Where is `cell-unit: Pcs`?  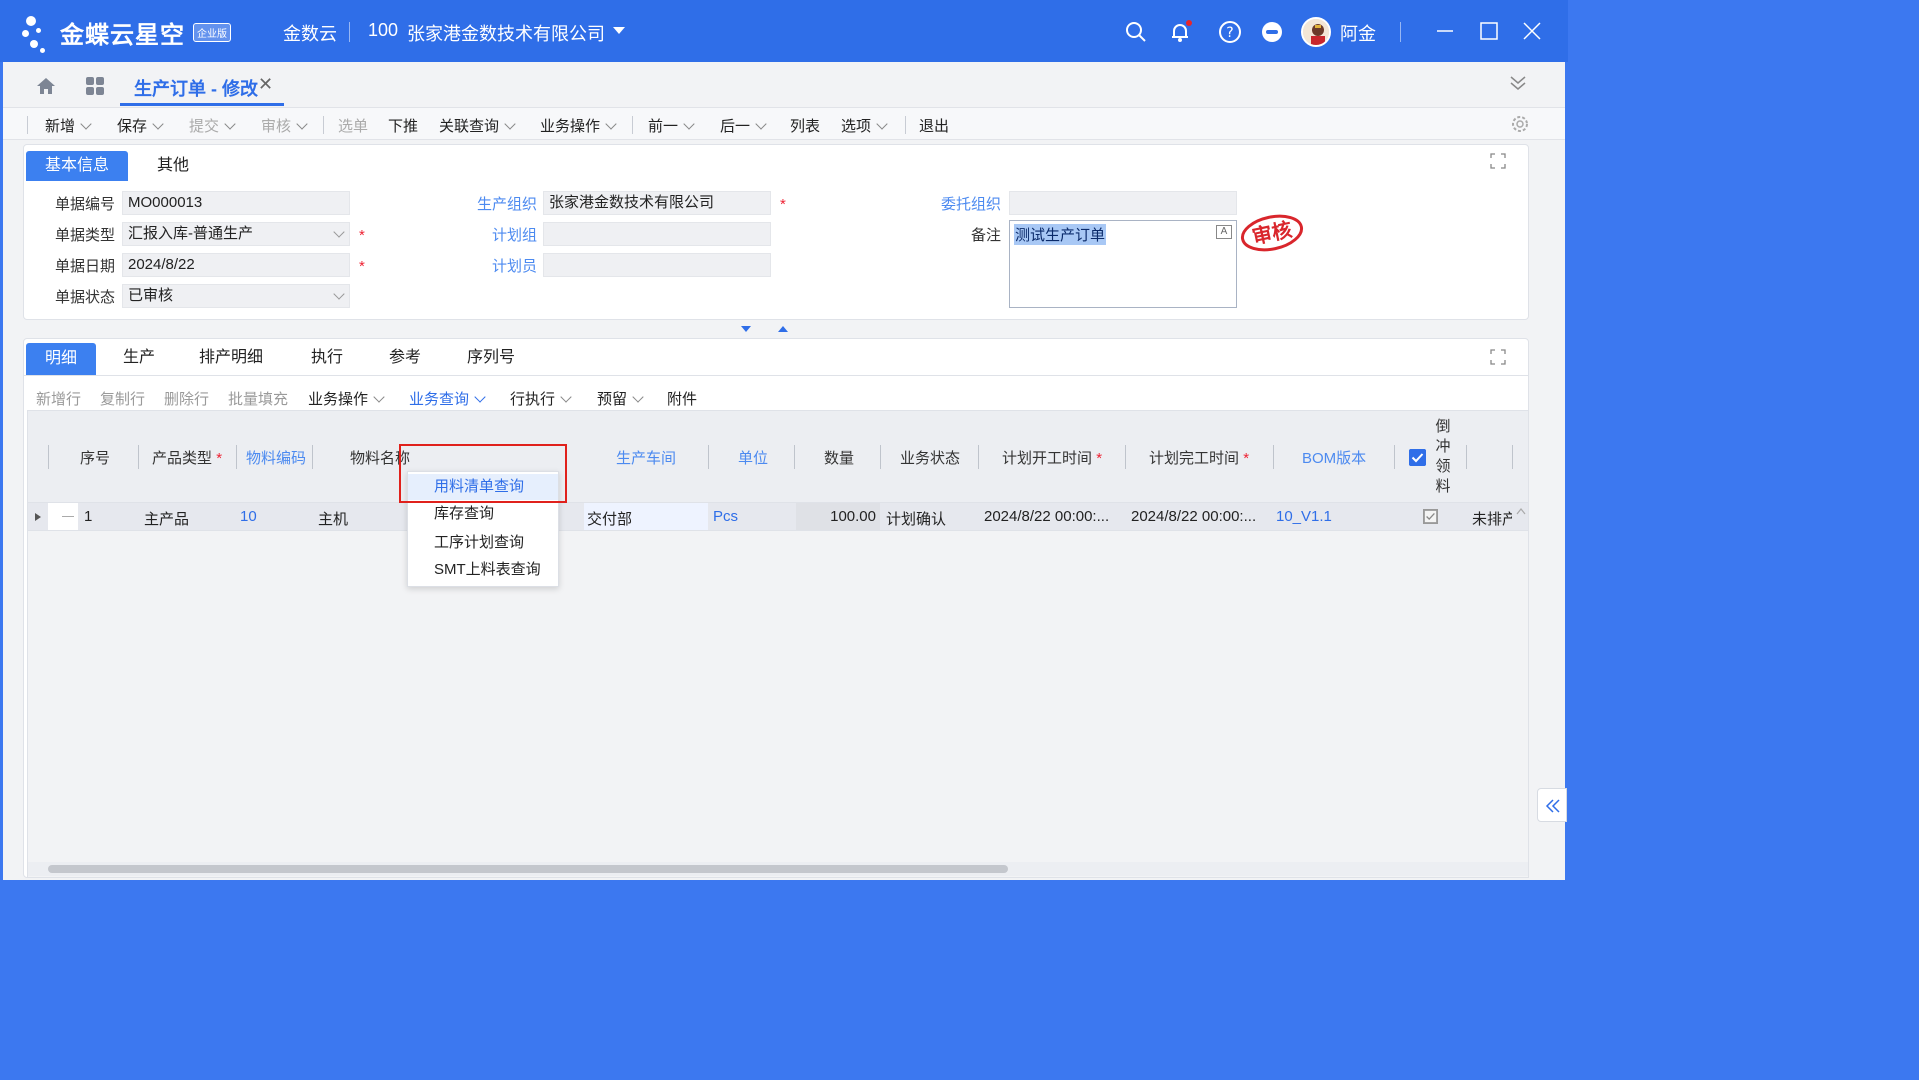 cell-unit: Pcs is located at coordinates (725, 516).